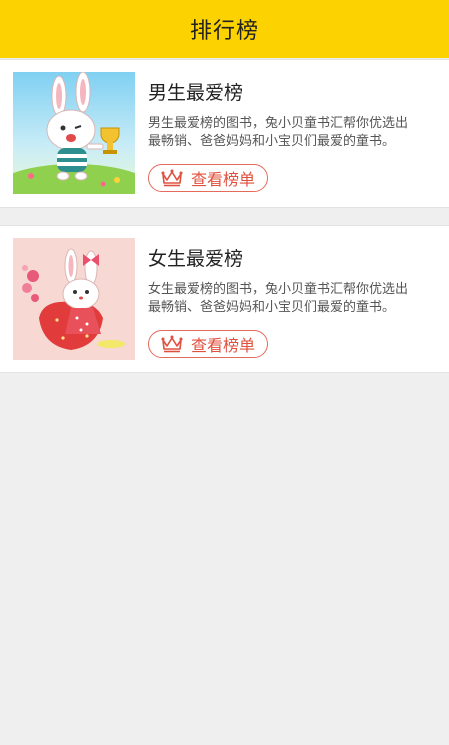 This screenshot has width=449, height=745. Describe the element at coordinates (196, 259) in the screenshot. I see `list-title: 女生最爱榜` at that location.